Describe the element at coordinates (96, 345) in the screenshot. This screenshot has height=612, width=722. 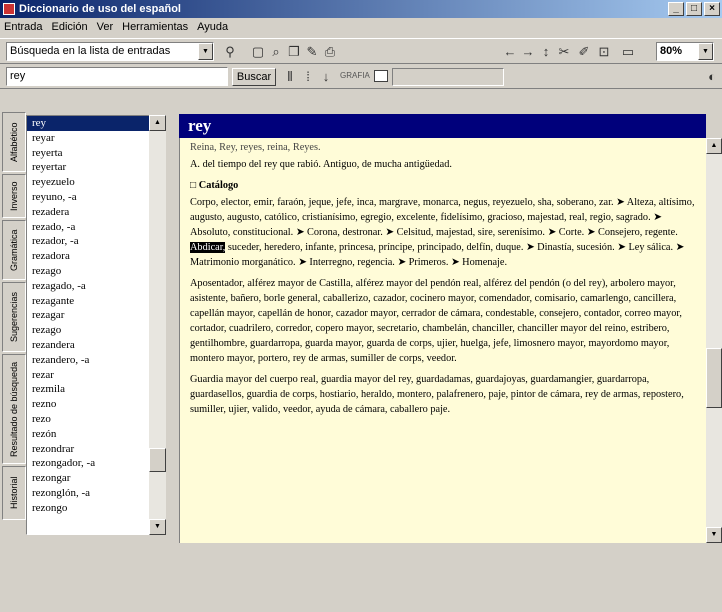
I see `list-item: rezandera` at that location.